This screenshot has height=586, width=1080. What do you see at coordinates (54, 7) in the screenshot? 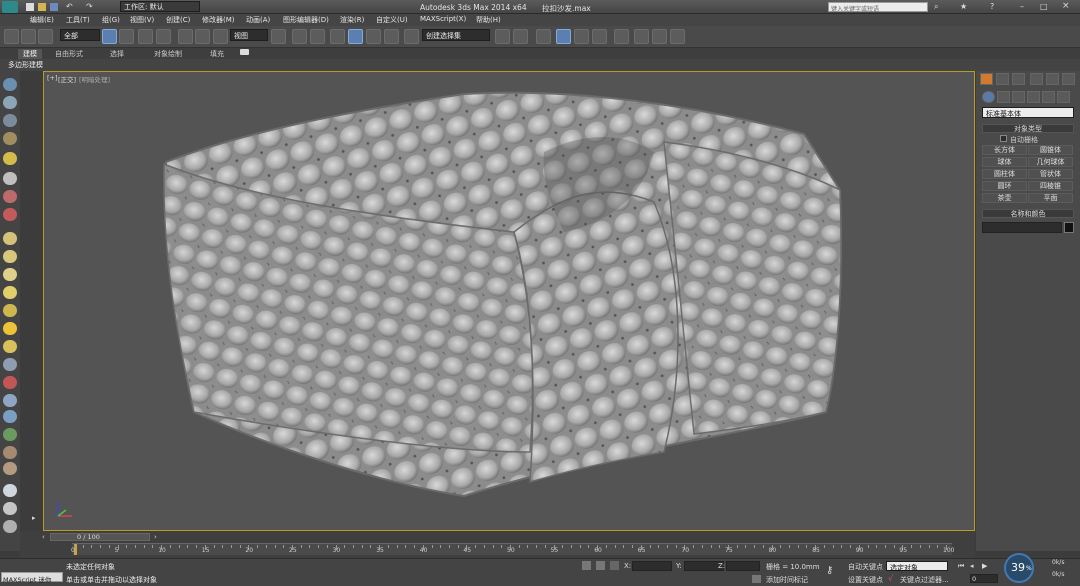
I see `save-file-icon` at bounding box center [54, 7].